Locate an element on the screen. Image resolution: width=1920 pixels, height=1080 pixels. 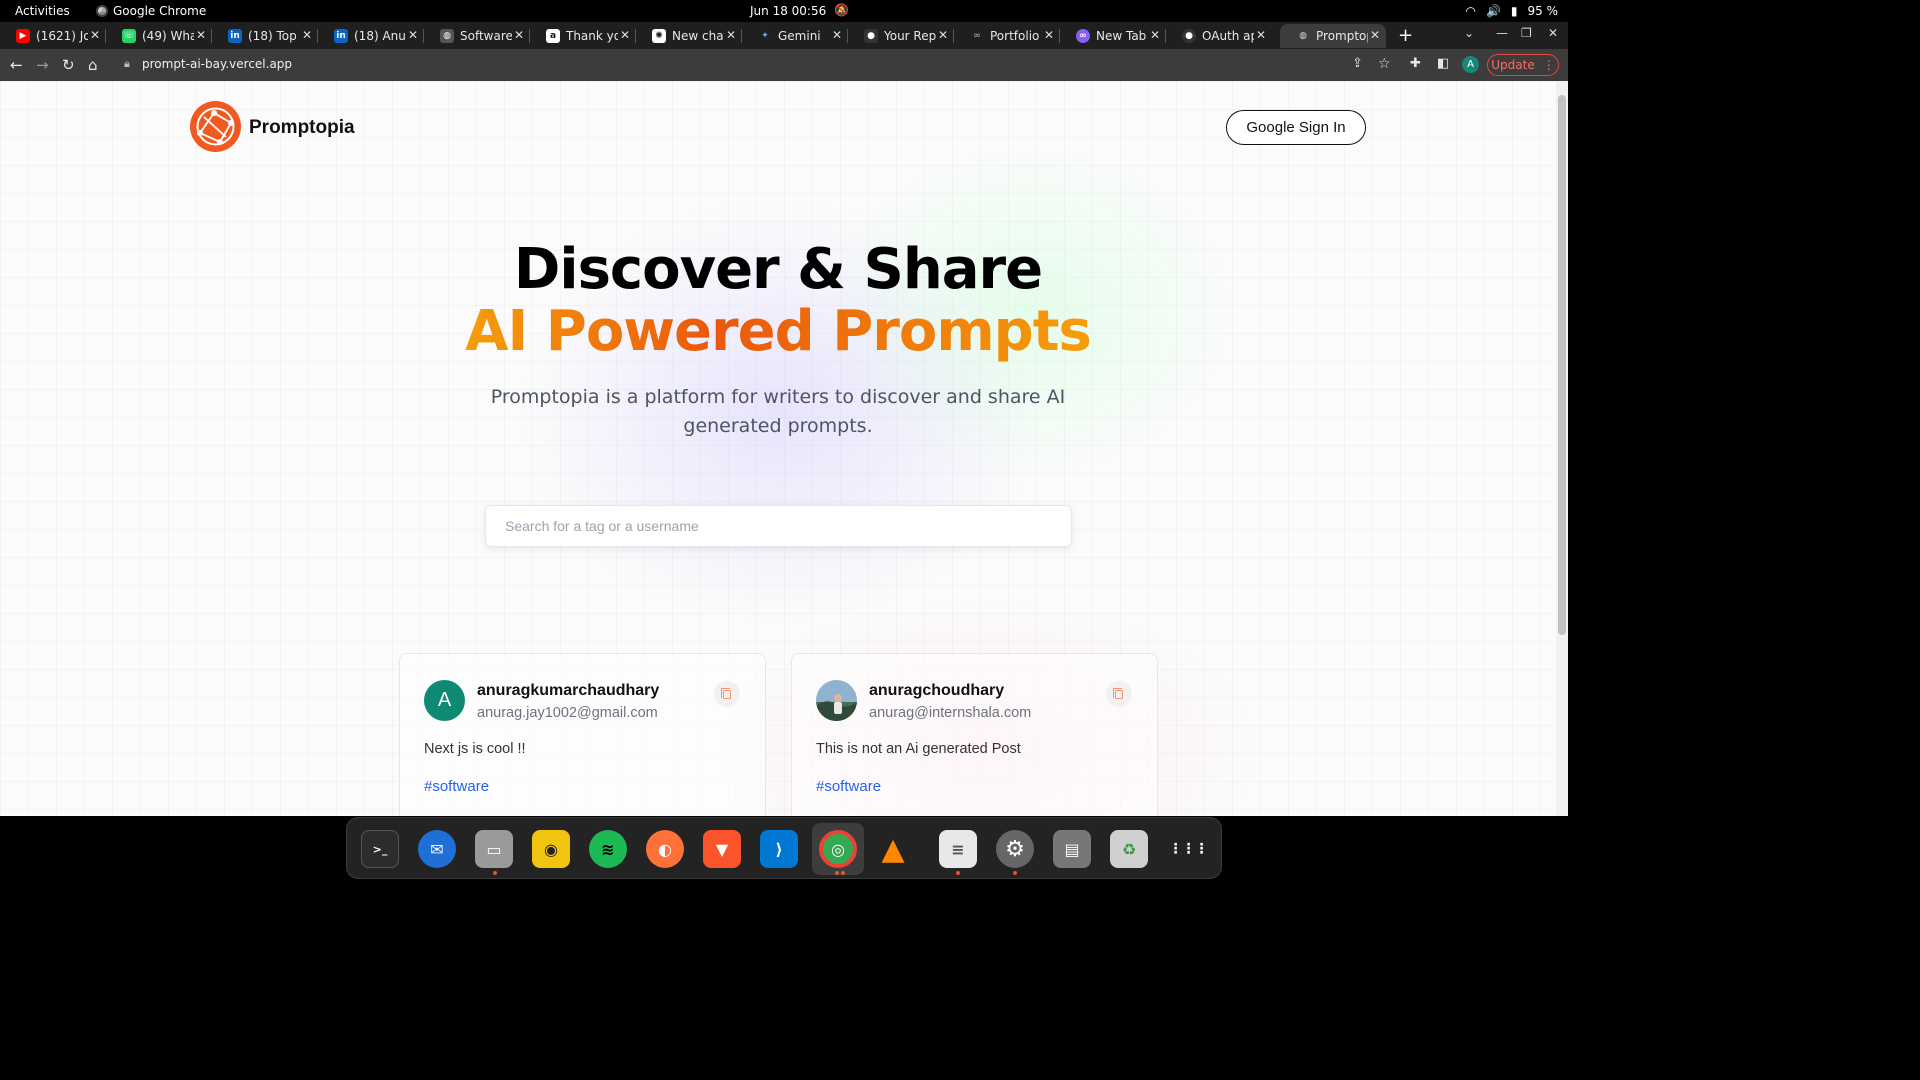
activities-button: Activities is located at coordinates (42, 11).